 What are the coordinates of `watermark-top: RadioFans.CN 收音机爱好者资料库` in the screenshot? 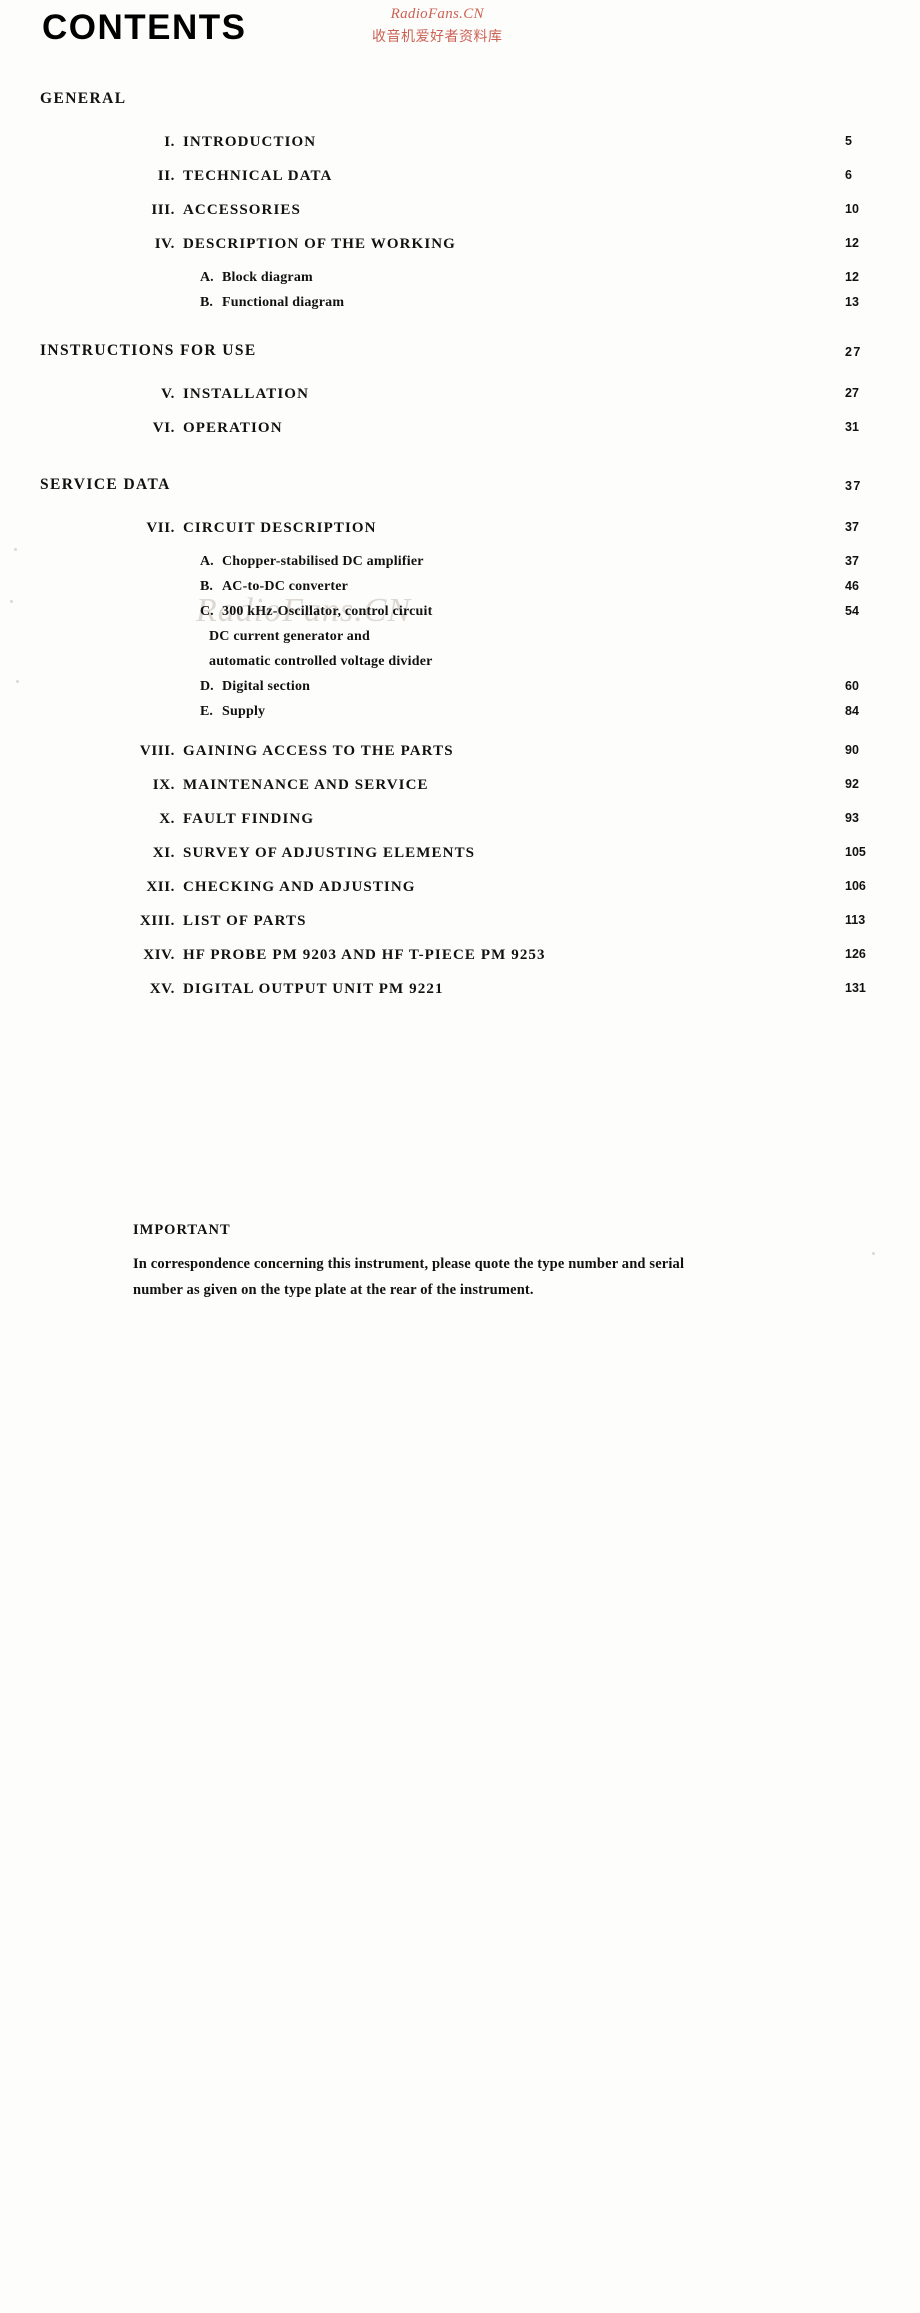 It's located at (437, 26).